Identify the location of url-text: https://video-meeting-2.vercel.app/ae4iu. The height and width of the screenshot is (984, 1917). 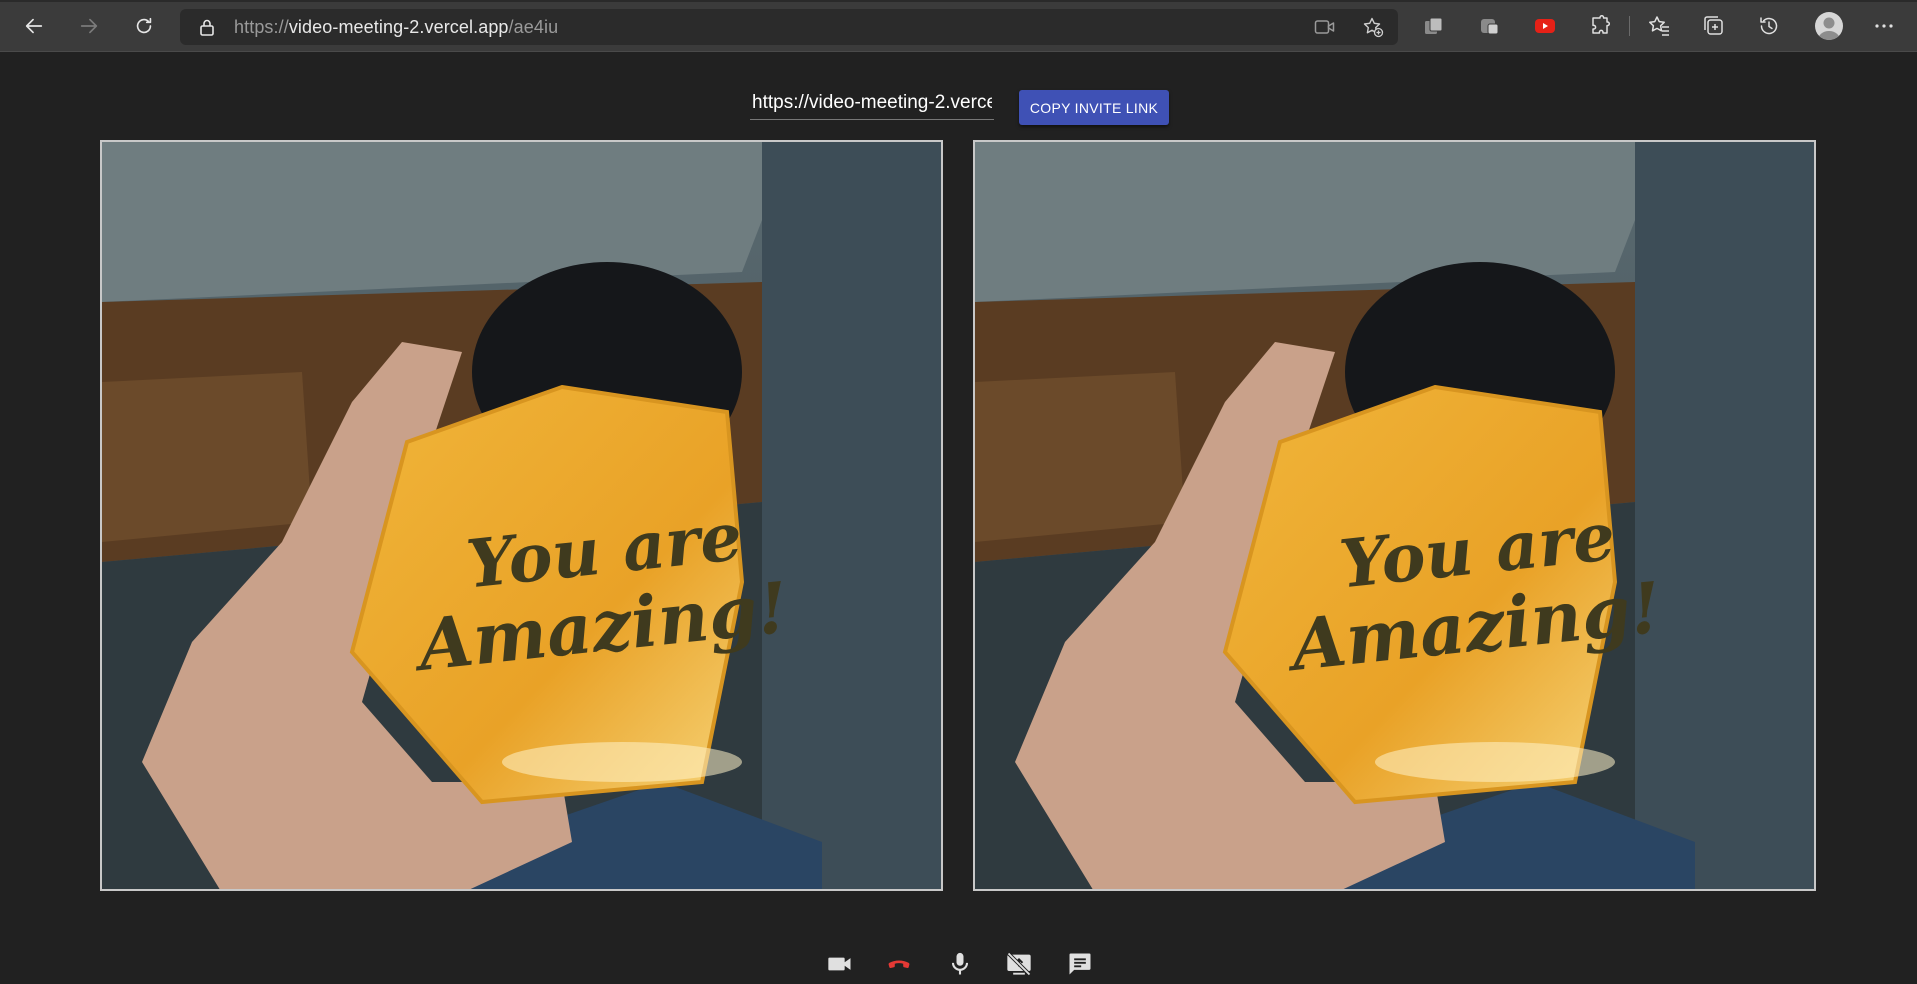
(396, 27).